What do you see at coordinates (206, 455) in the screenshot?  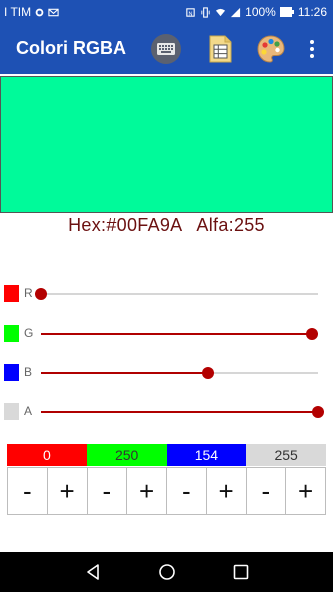 I see `blue-value: 154` at bounding box center [206, 455].